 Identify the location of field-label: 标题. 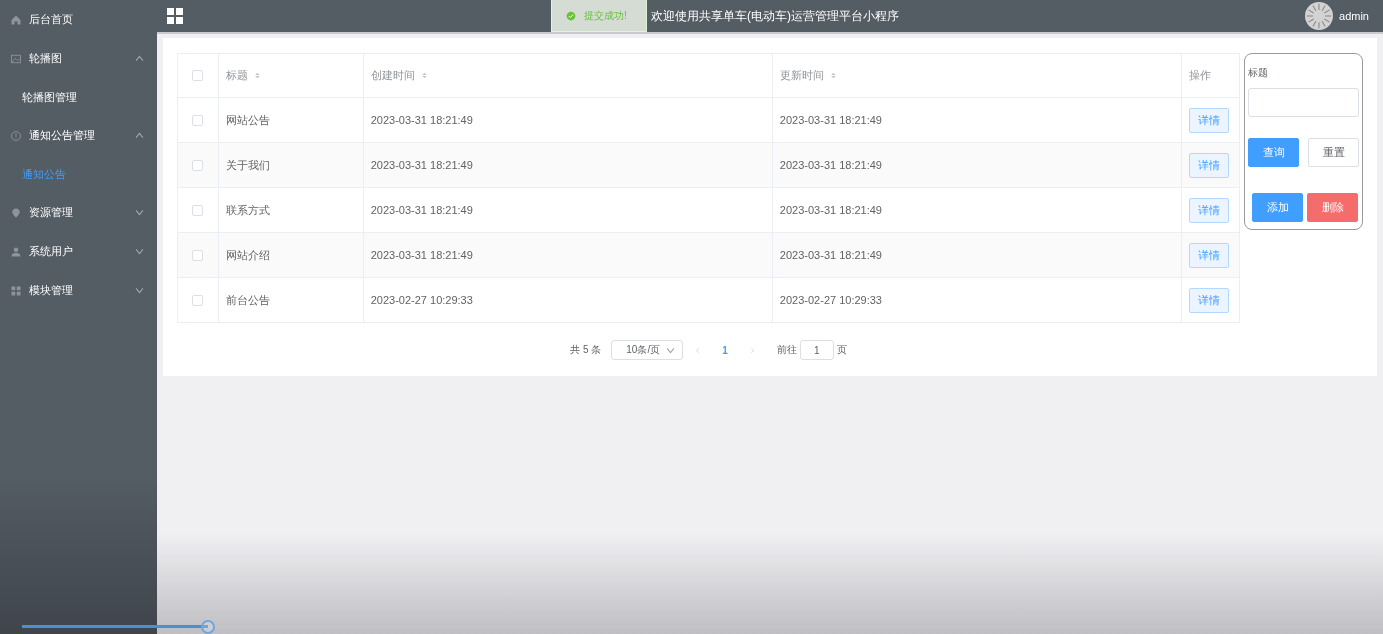
(1258, 73).